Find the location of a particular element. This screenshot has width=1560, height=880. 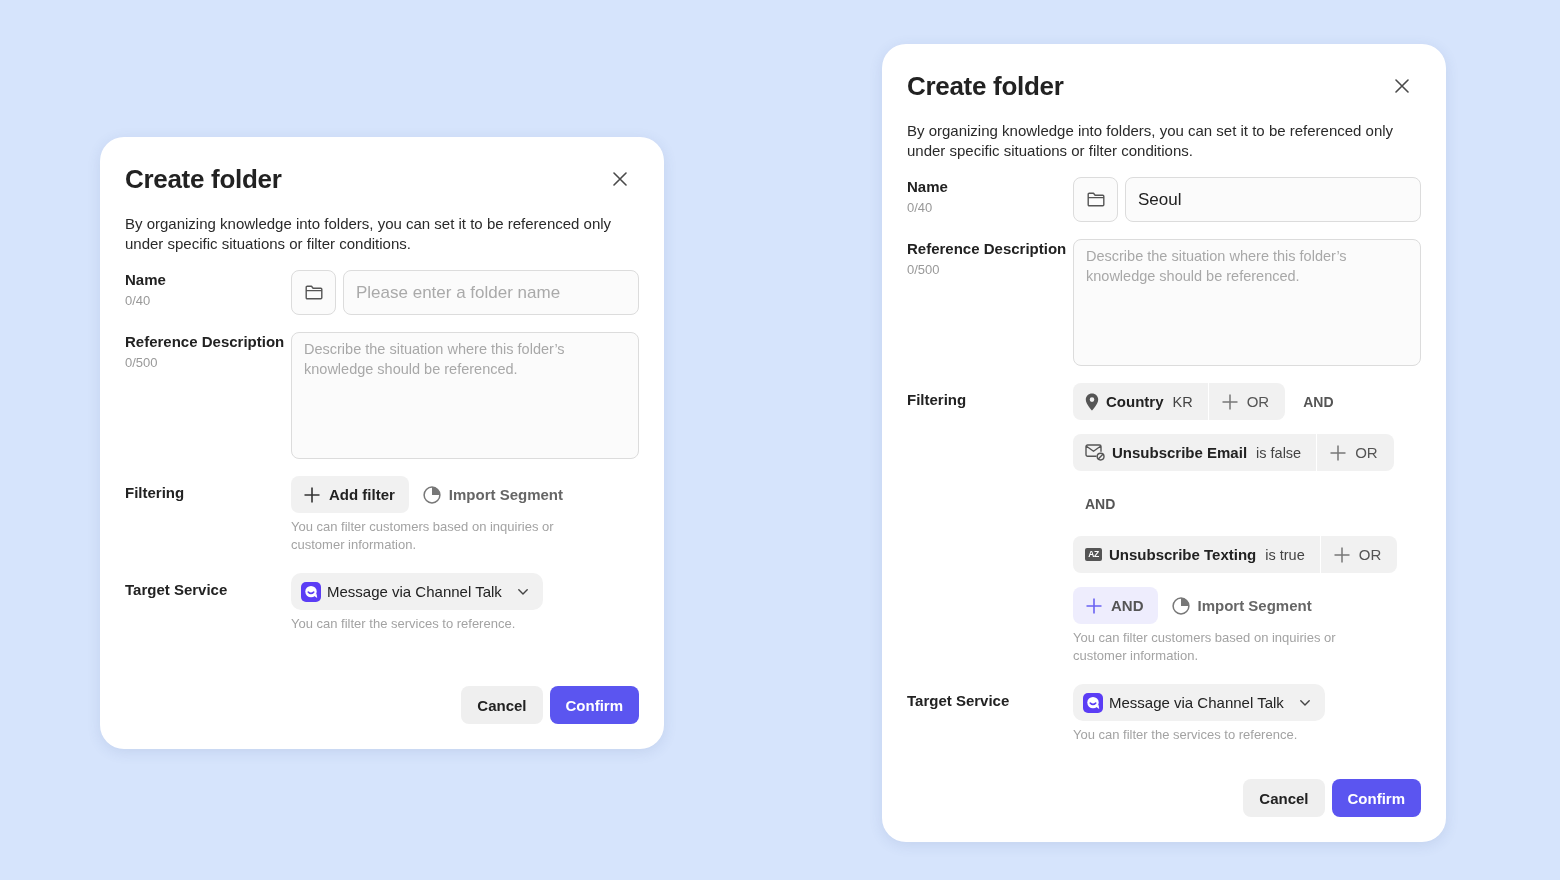

filter-condition: Unsubscribe Email is false is located at coordinates (1195, 452).